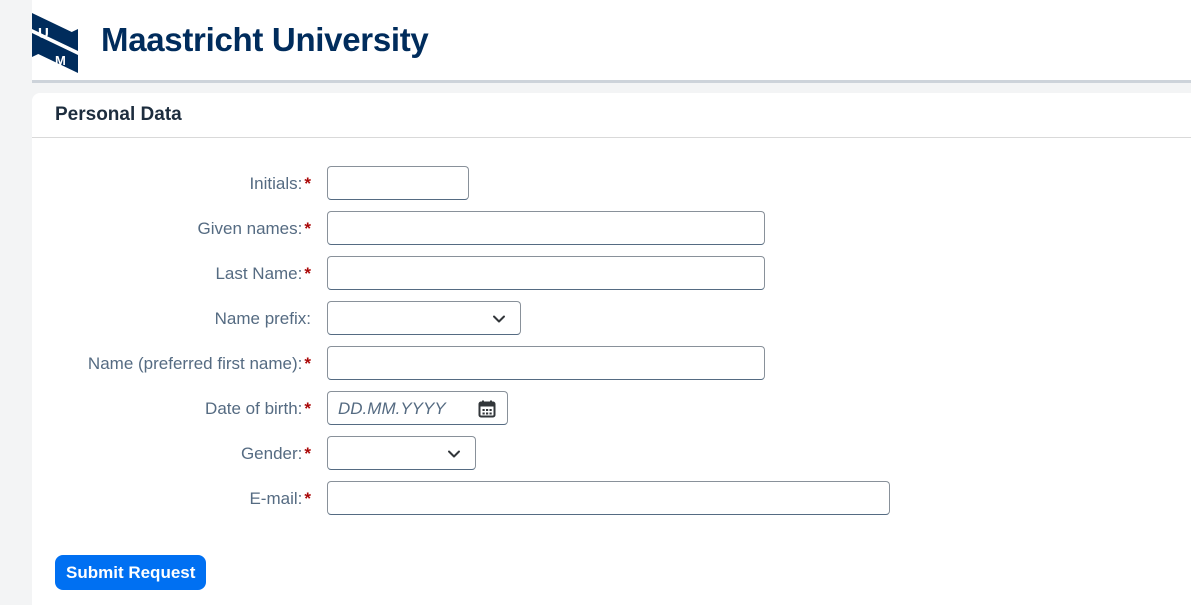 This screenshot has height=605, width=1191. Describe the element at coordinates (392, 408) in the screenshot. I see `date-placeholder: DD.MM.YYYY` at that location.